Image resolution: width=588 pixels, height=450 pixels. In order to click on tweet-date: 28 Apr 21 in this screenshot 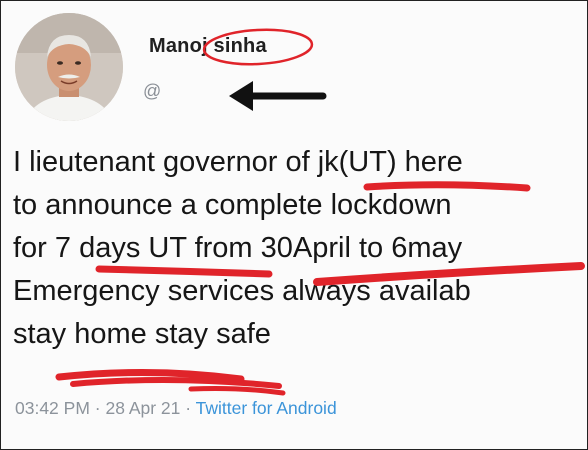, I will do `click(143, 408)`.